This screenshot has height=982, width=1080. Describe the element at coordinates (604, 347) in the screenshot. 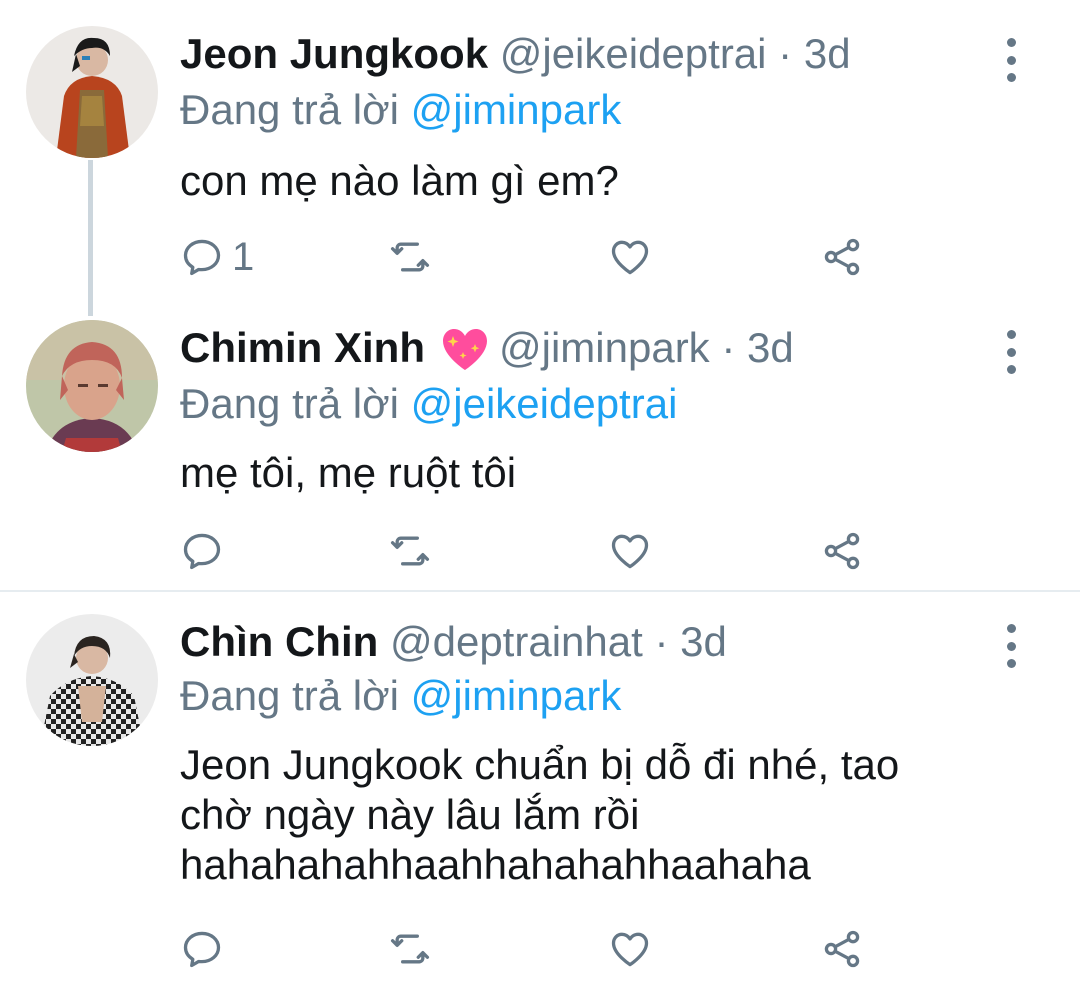

I see `user-handle: @jiminpark` at that location.